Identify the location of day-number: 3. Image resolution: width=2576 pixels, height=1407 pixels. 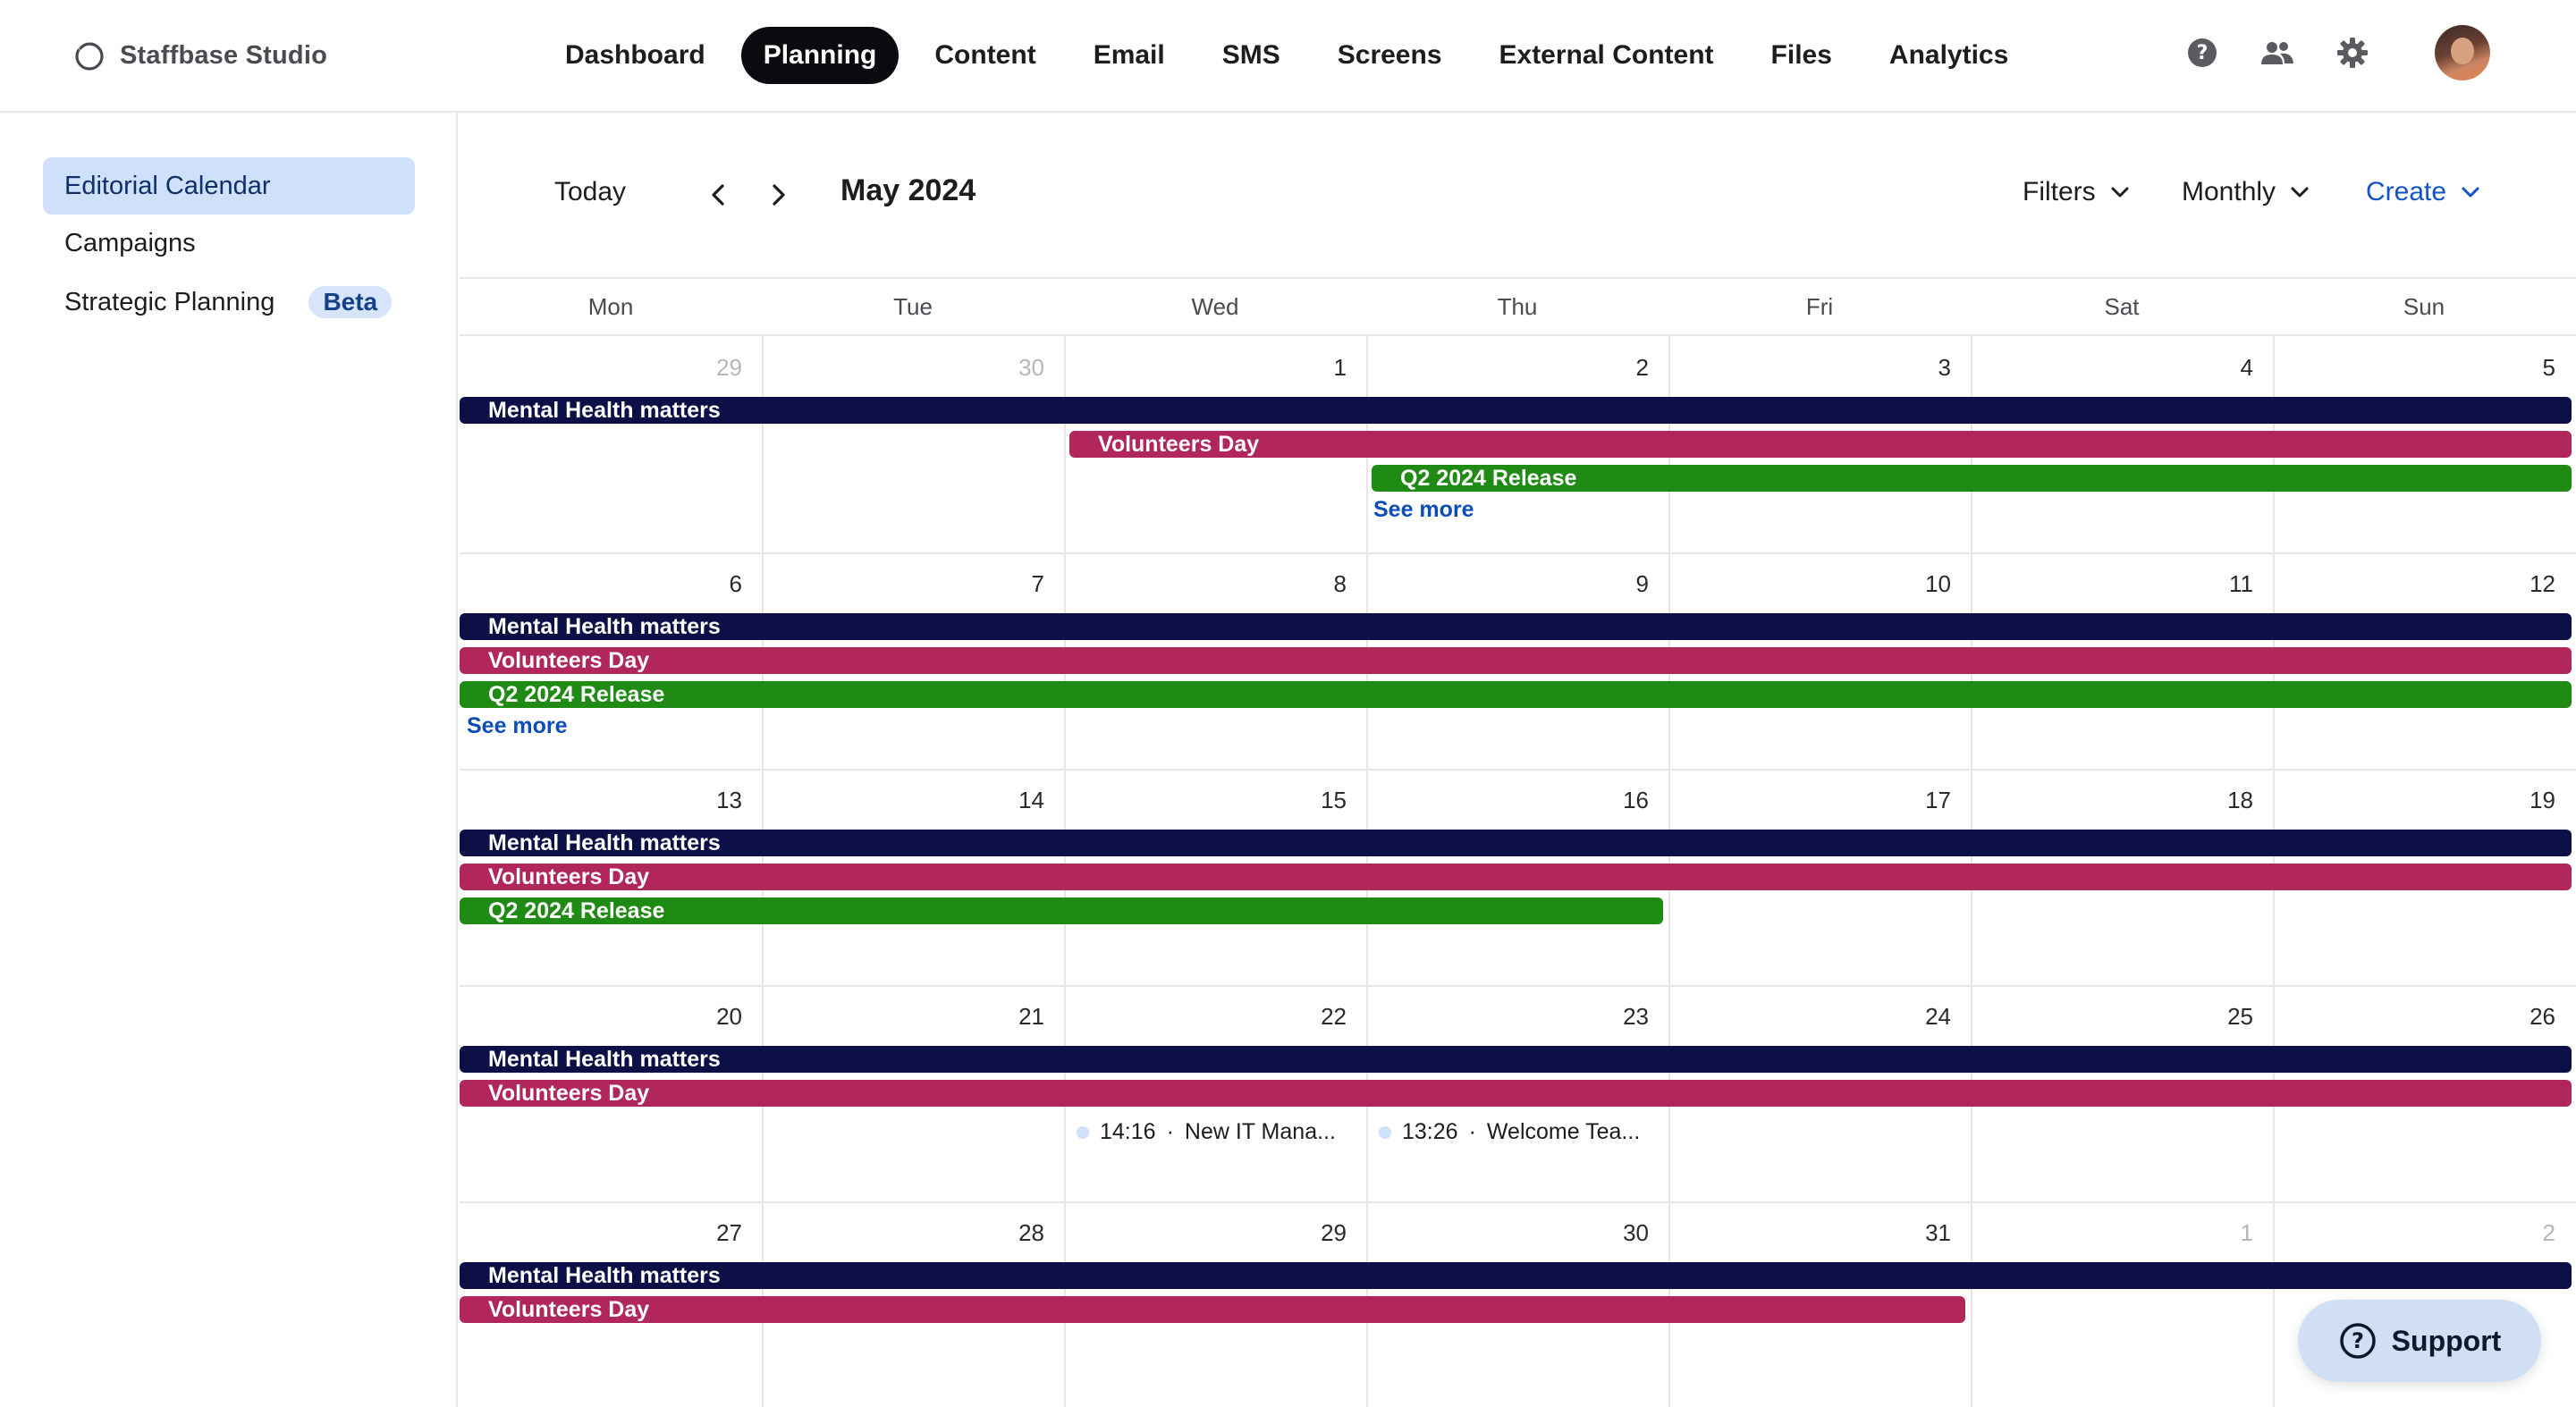
(1924, 368).